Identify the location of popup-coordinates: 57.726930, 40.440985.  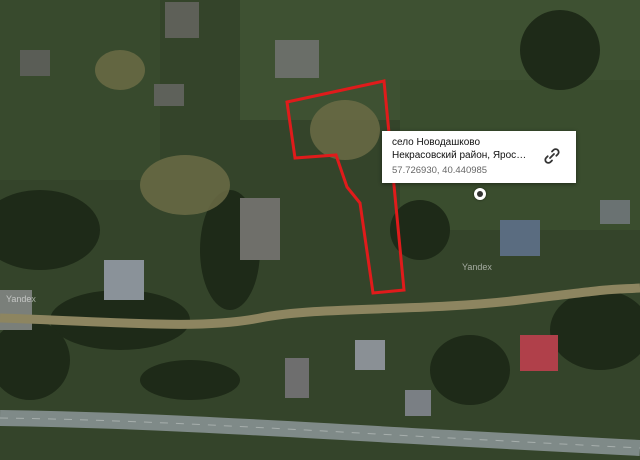
(440, 170).